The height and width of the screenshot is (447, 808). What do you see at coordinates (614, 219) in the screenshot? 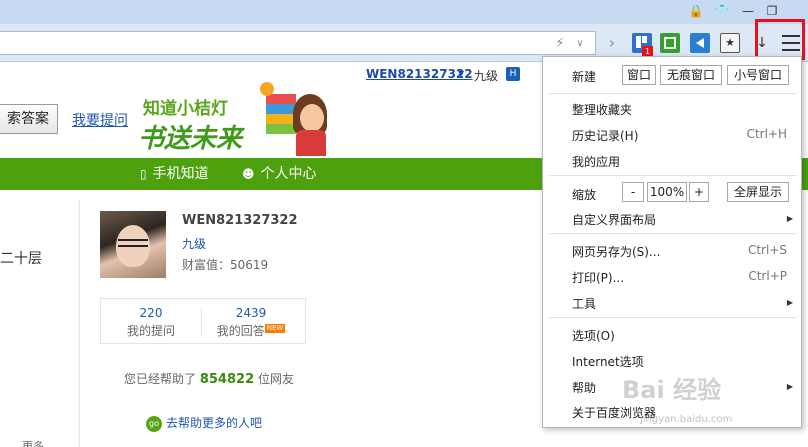
I see `menu-item-custom-layout: 自定义界面布局` at bounding box center [614, 219].